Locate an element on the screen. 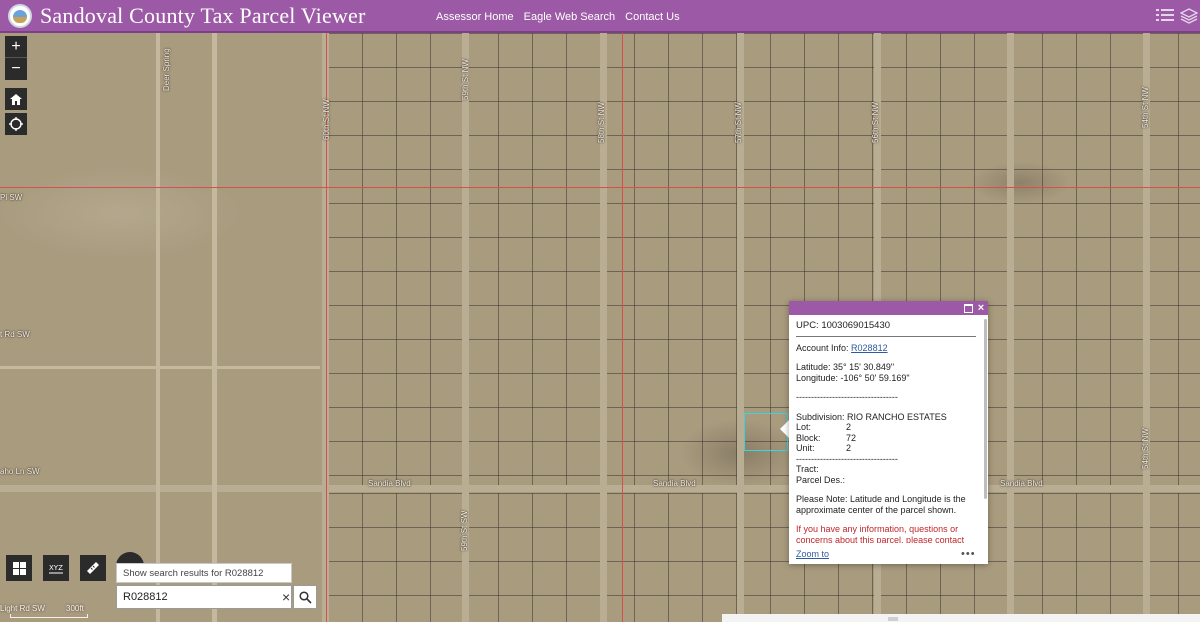  nav-assessor-home: Assessor Home is located at coordinates (475, 17).